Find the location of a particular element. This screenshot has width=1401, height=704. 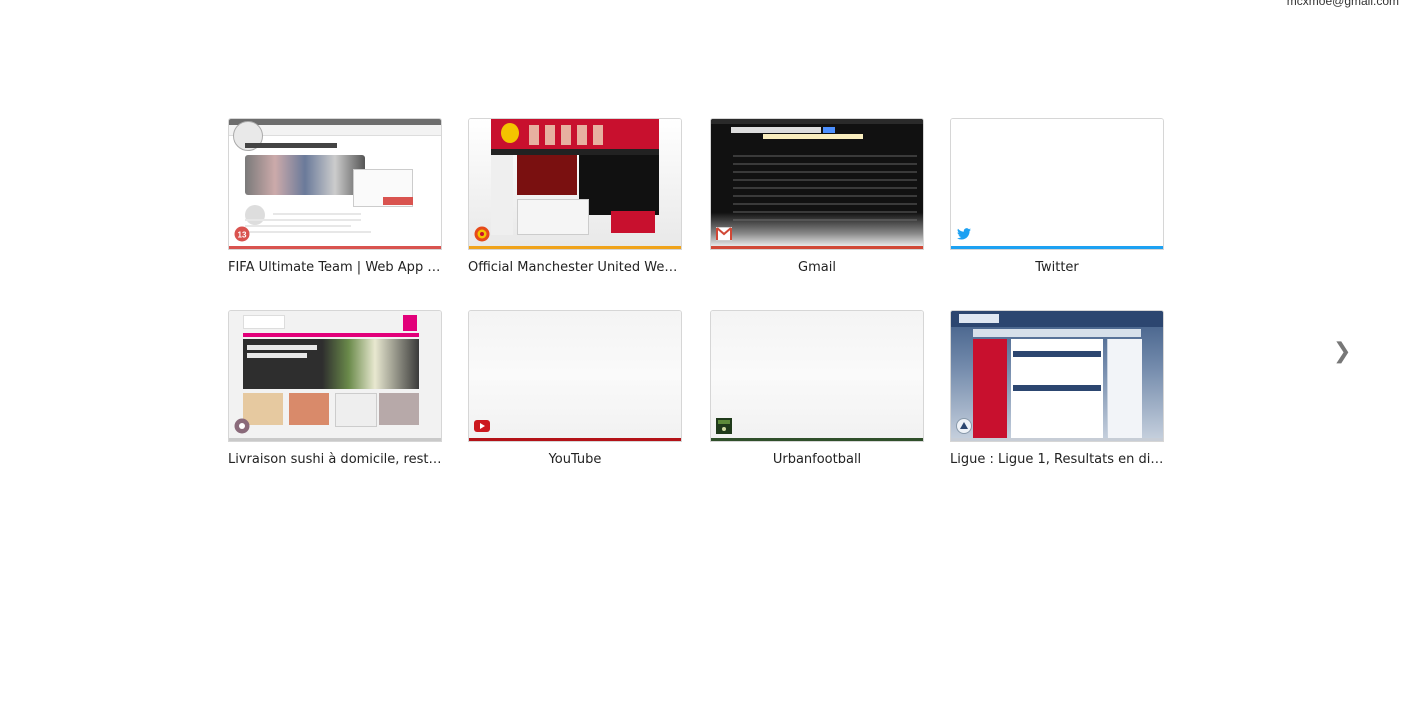

tile-title: Gmail is located at coordinates (817, 267).